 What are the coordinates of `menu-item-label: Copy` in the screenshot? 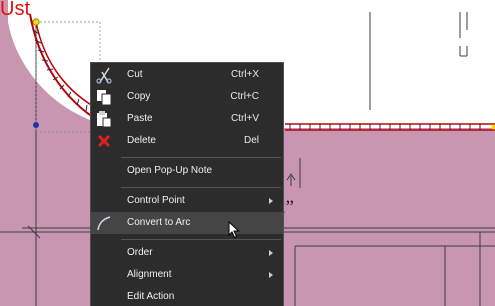 It's located at (139, 96).